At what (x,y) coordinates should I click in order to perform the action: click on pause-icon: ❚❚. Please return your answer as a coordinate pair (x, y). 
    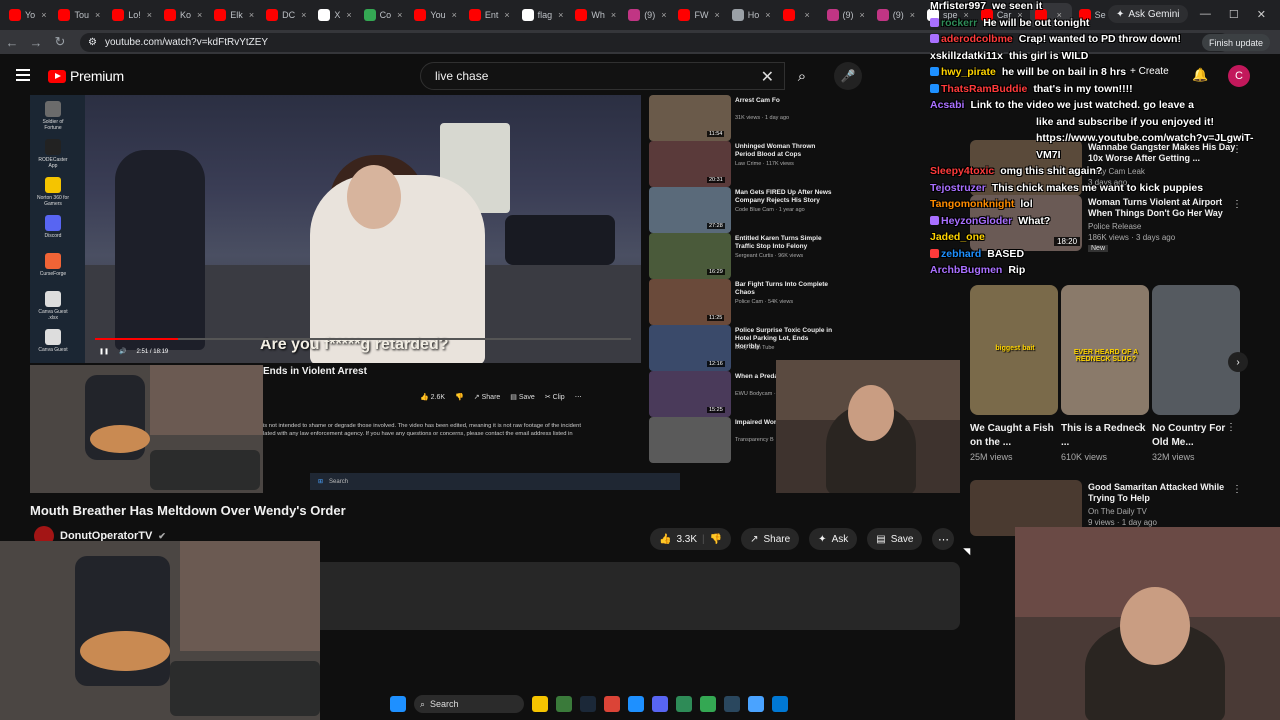
    Looking at the image, I should click on (104, 351).